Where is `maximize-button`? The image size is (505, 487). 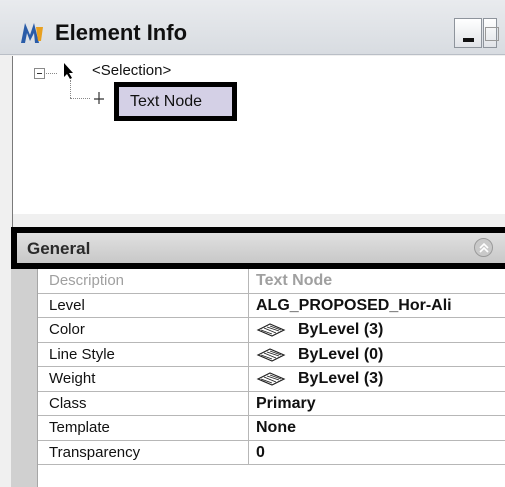 maximize-button is located at coordinates (491, 33).